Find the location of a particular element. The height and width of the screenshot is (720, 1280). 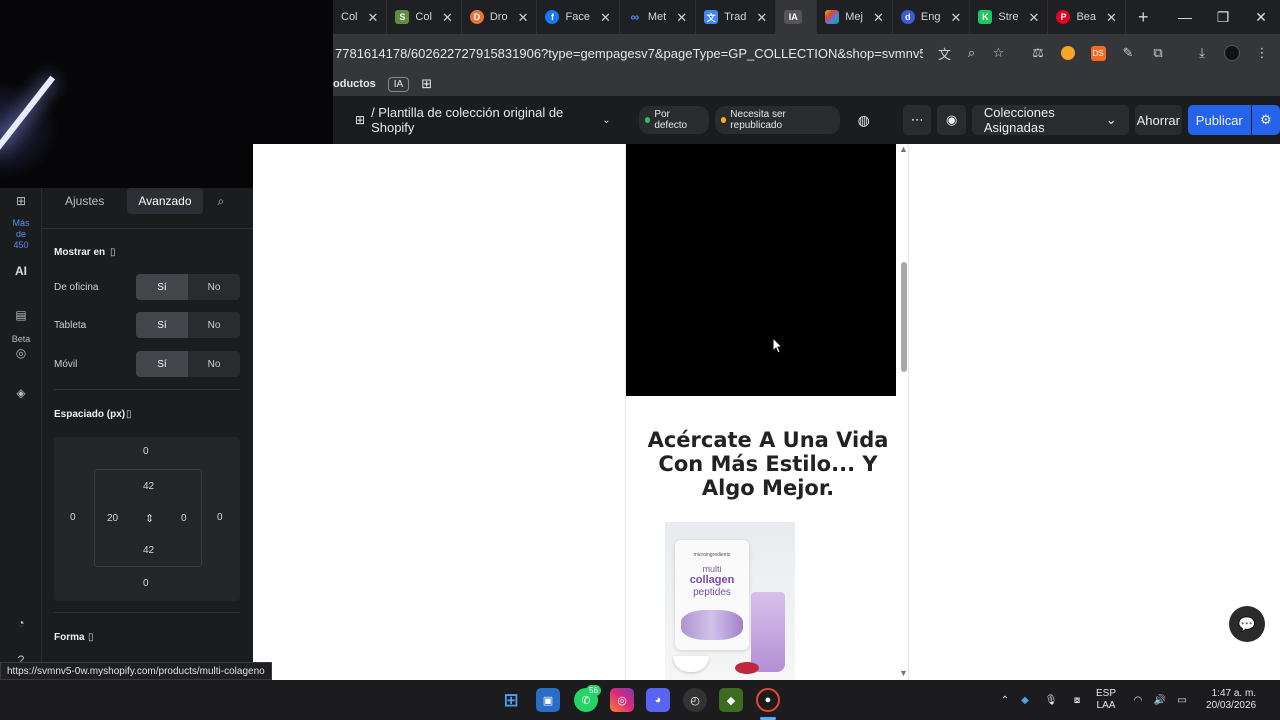

app-icon: ◆ is located at coordinates (731, 700).